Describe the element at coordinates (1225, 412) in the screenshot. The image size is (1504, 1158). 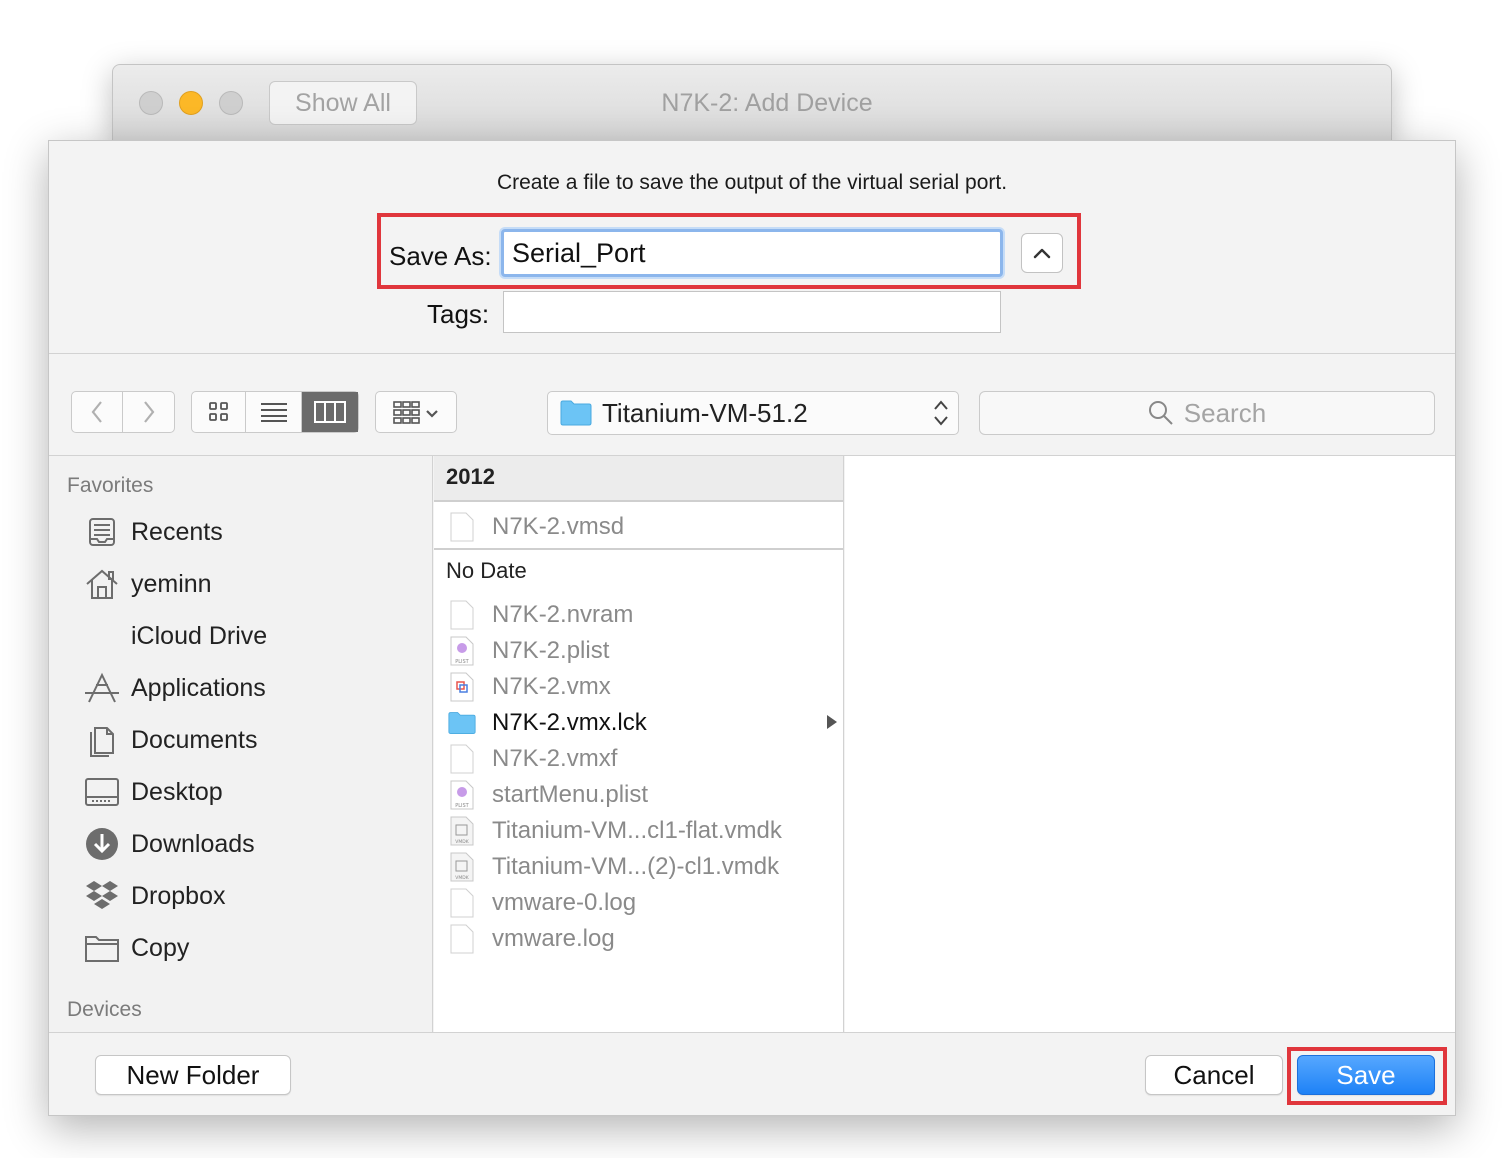
I see `search-placeholder: Search` at that location.